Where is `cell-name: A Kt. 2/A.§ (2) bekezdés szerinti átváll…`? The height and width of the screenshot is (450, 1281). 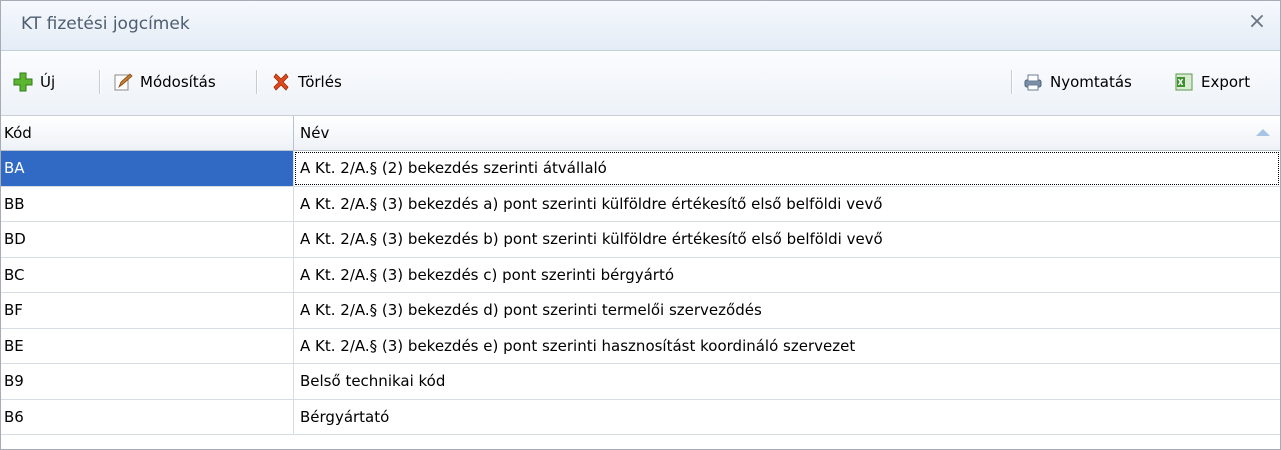 cell-name: A Kt. 2/A.§ (2) bekezdés szerinti átváll… is located at coordinates (787, 168).